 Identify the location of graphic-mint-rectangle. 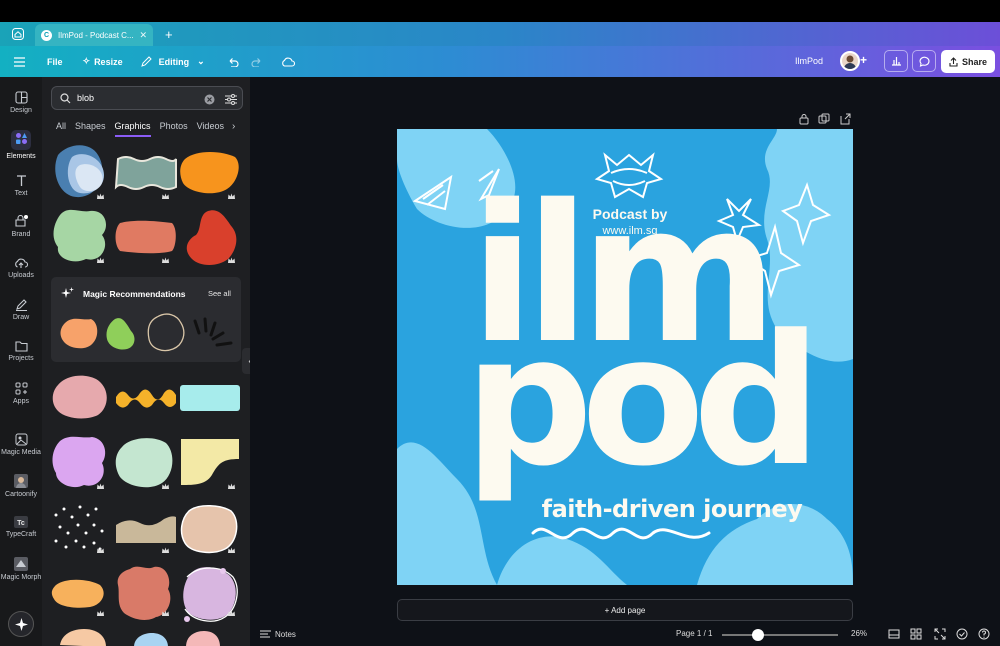
(210, 398).